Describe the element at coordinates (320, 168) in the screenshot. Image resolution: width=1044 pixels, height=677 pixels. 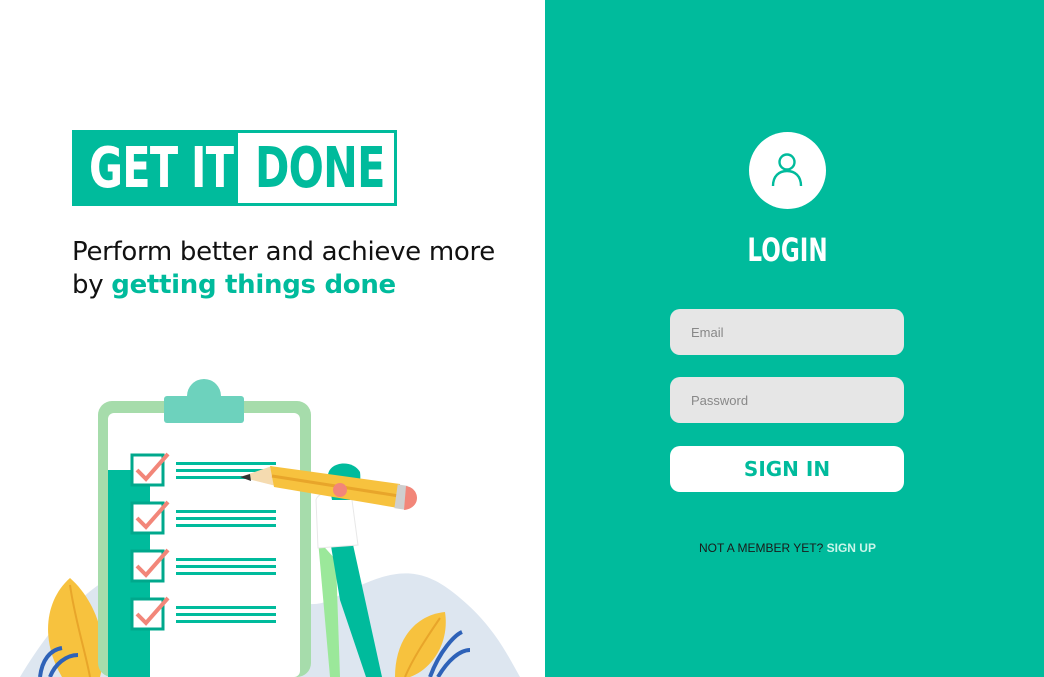
I see `logo-text-right: DONE` at that location.